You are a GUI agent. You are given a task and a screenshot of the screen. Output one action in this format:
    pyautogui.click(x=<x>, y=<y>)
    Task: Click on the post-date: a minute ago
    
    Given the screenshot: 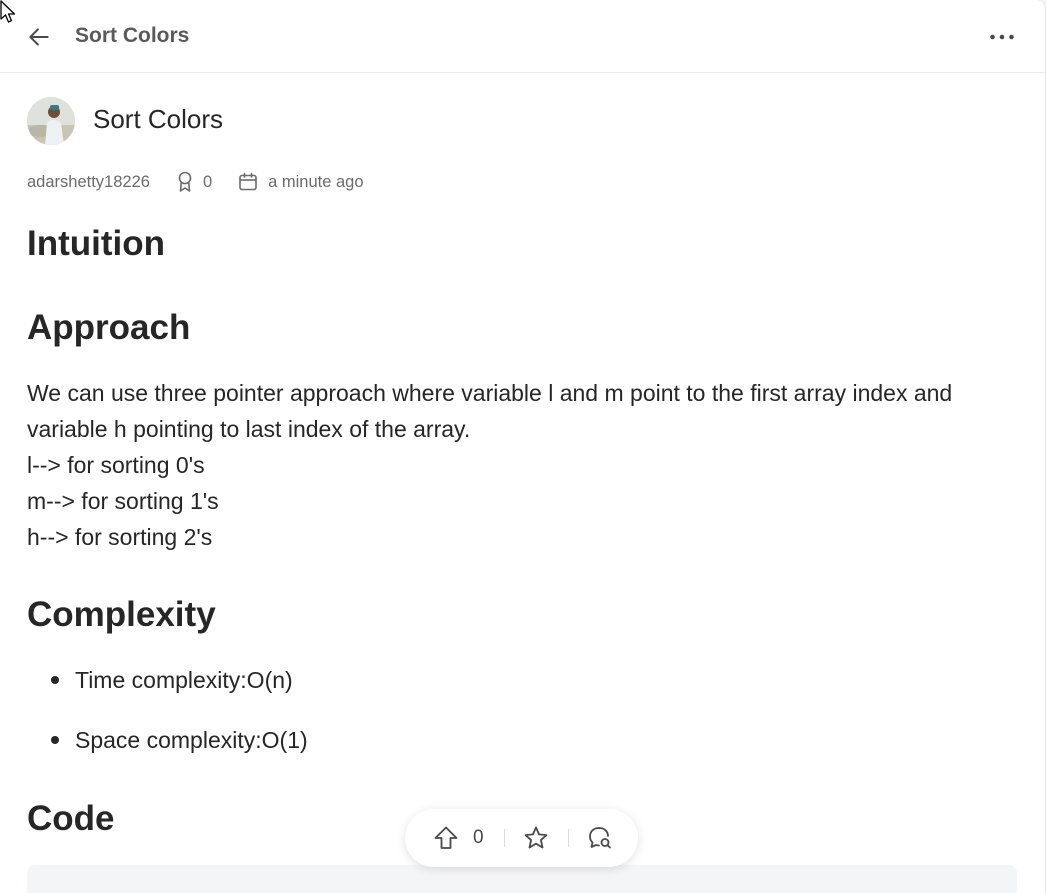 What is the action you would take?
    pyautogui.click(x=301, y=182)
    